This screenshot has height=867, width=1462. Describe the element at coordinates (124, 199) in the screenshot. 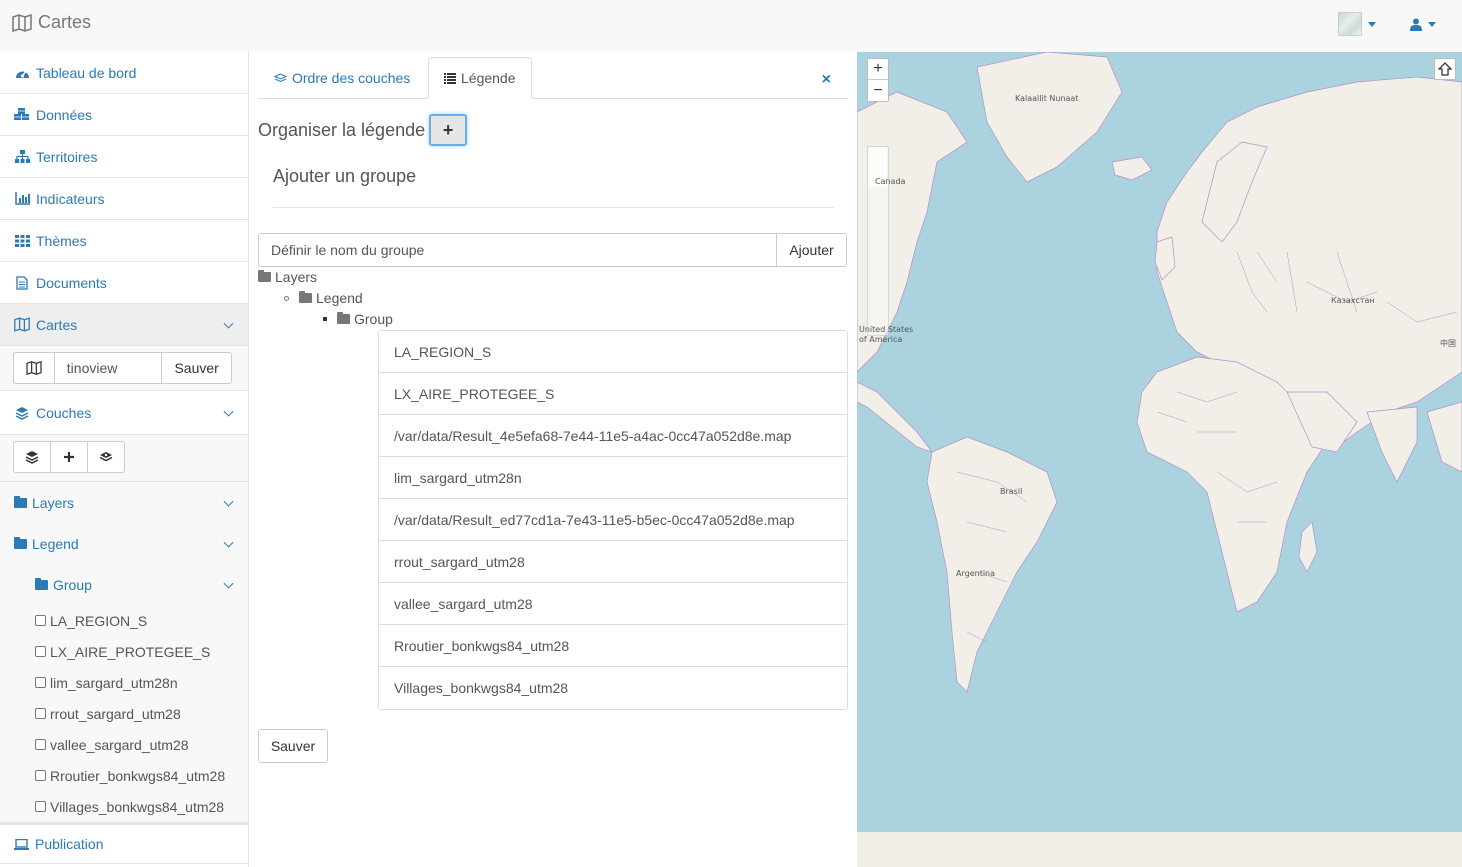

I see `sidebar-item-indicateurs: Indicateurs` at that location.